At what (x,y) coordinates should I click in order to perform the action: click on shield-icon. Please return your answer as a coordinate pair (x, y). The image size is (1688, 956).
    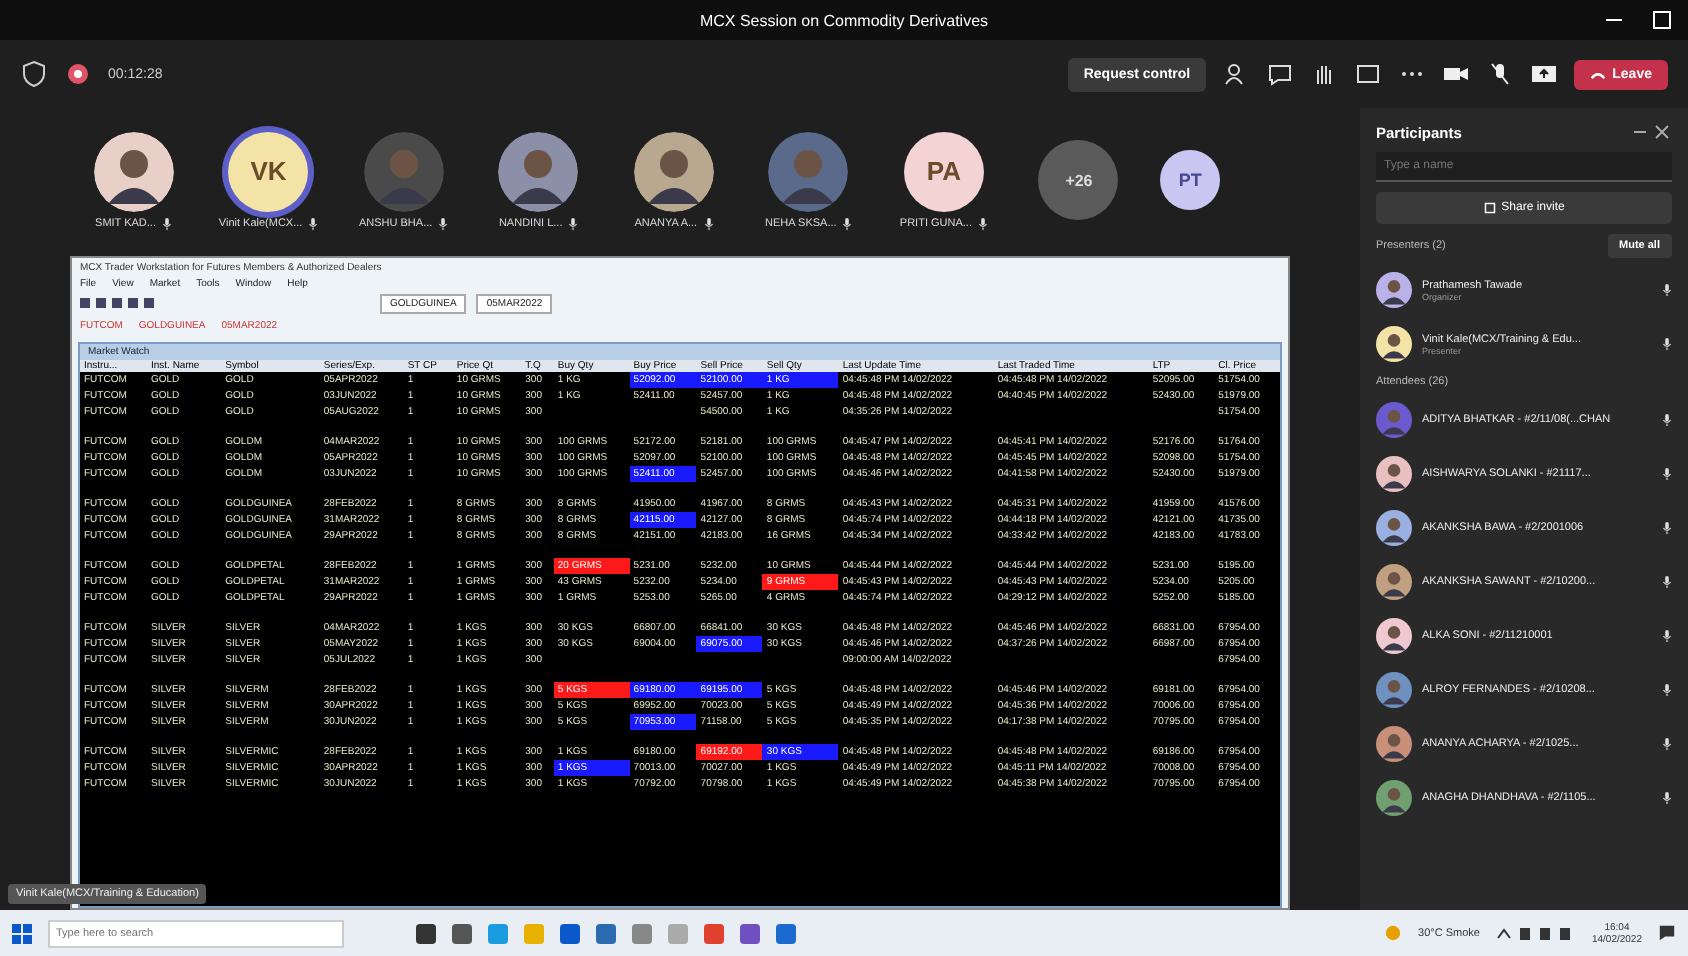
    Looking at the image, I should click on (34, 74).